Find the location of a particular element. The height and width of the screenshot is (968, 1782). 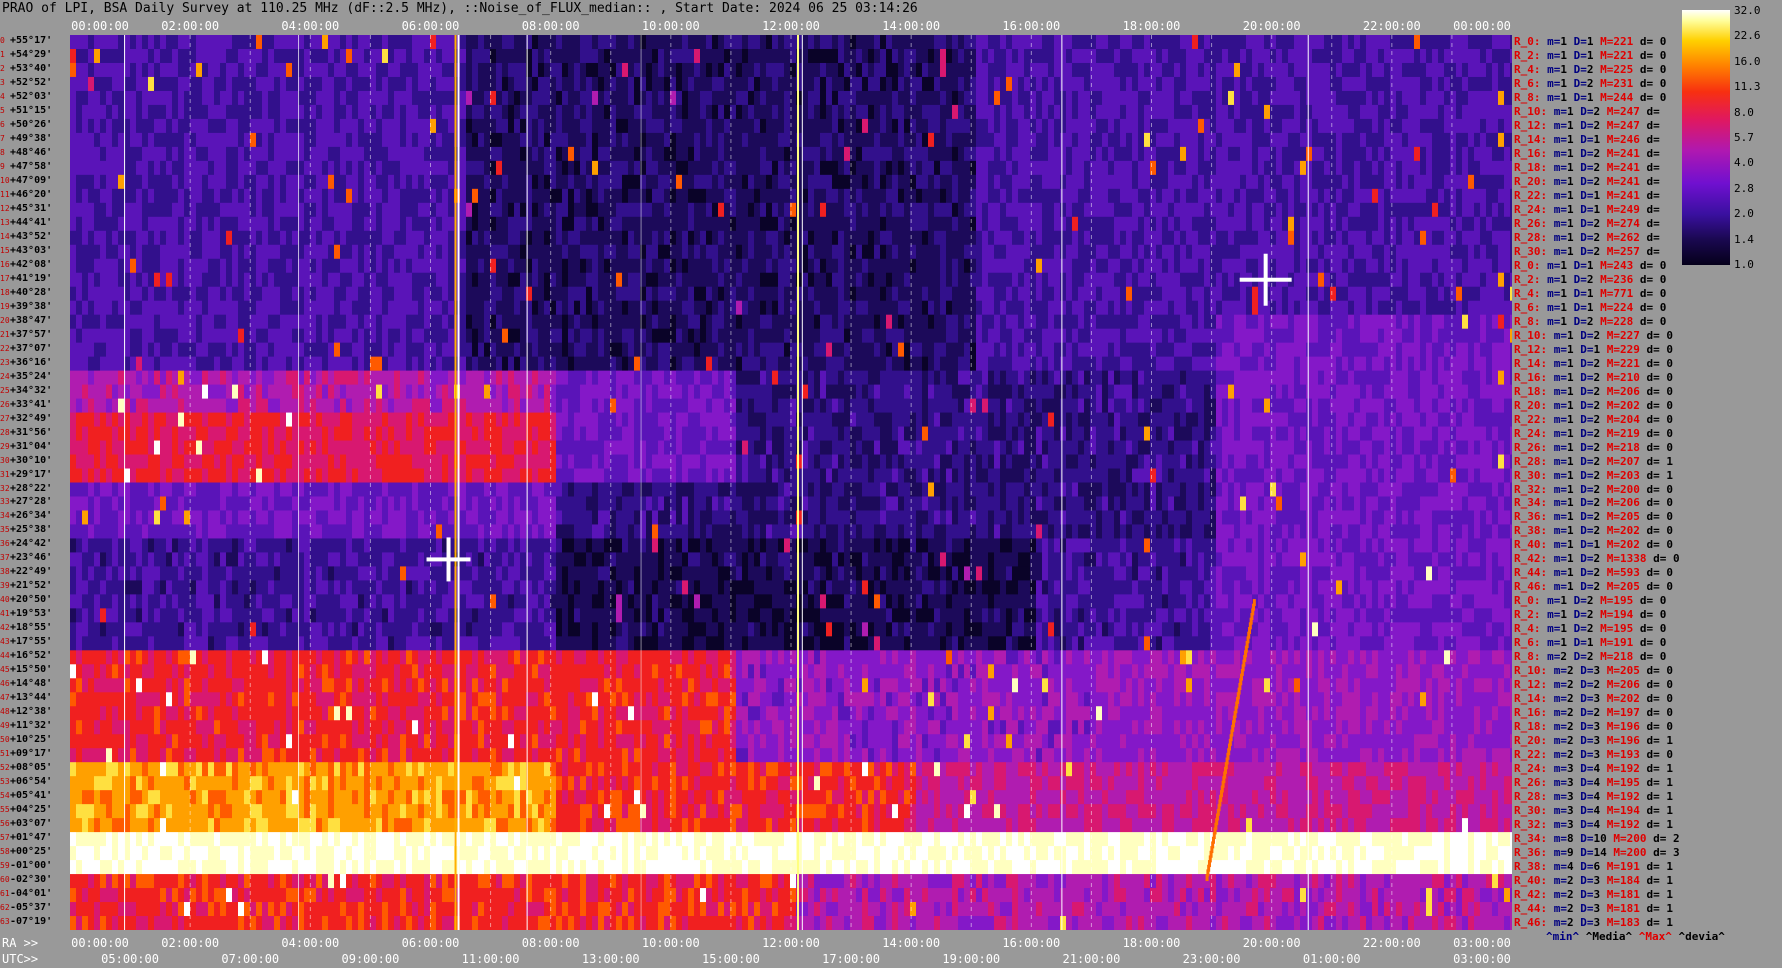

beam-index: 27 is located at coordinates (5, 418).